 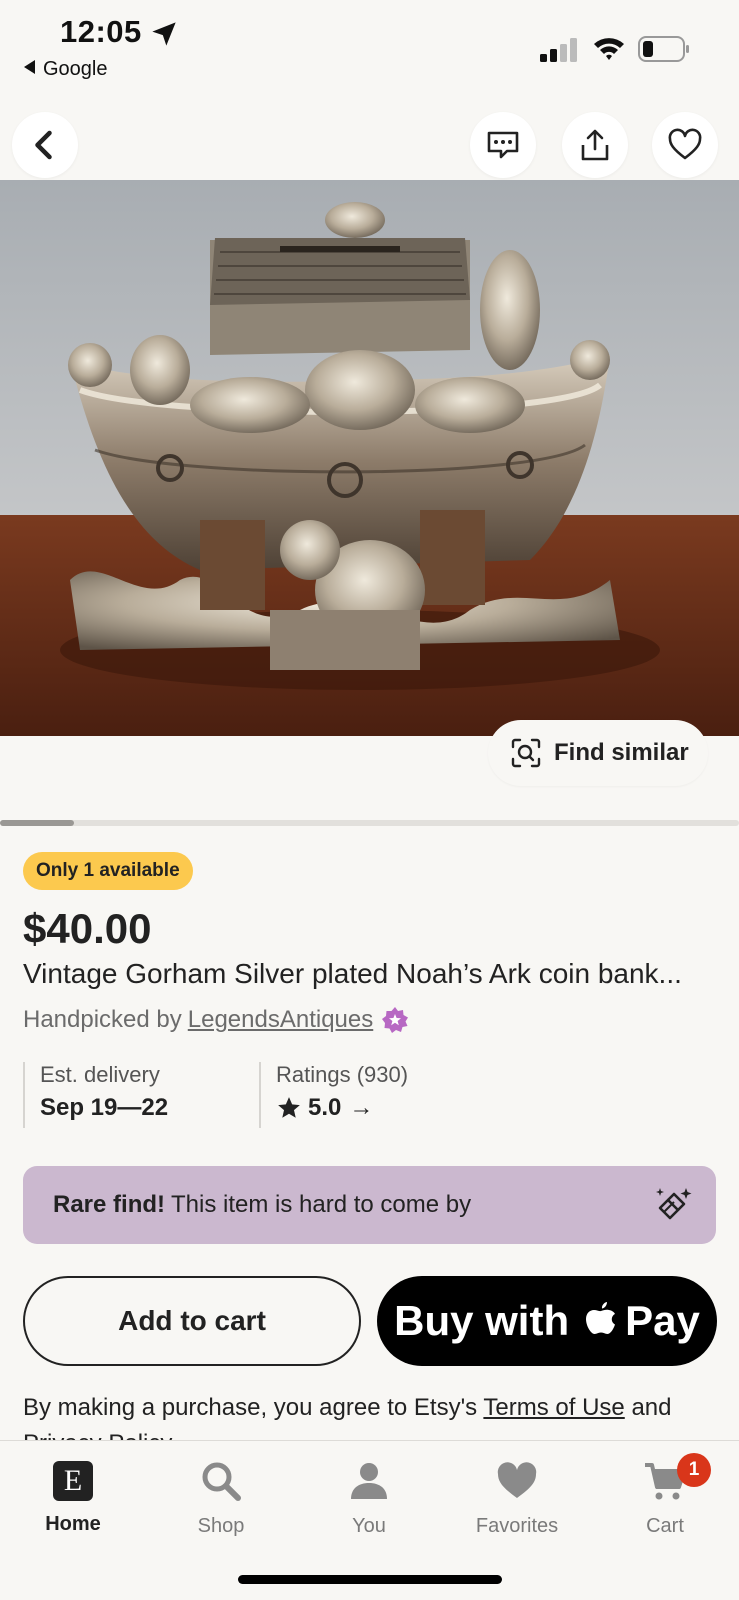 I want to click on ratings-label: Ratings (930), so click(x=342, y=1074).